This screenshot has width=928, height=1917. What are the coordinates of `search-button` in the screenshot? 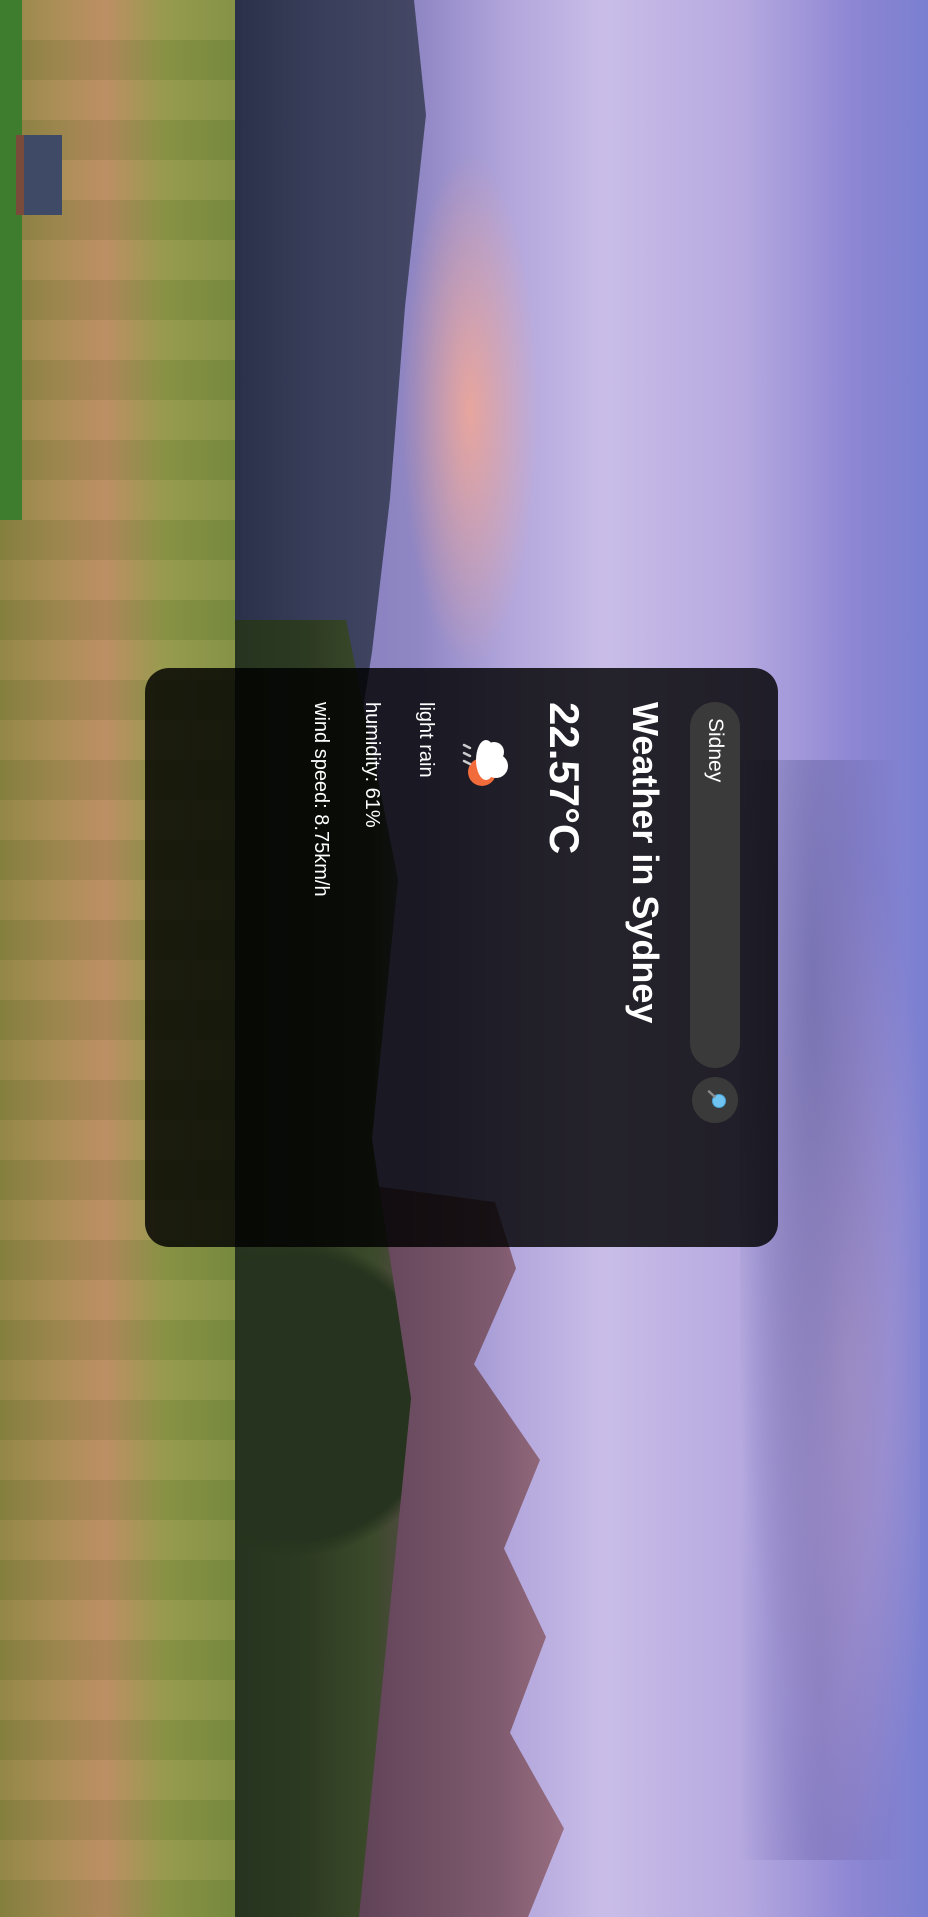 It's located at (715, 1100).